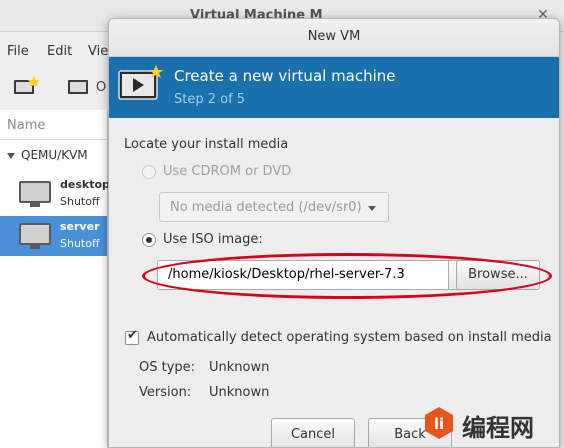 The image size is (564, 448). I want to click on menu-edit: Edit, so click(59, 51).